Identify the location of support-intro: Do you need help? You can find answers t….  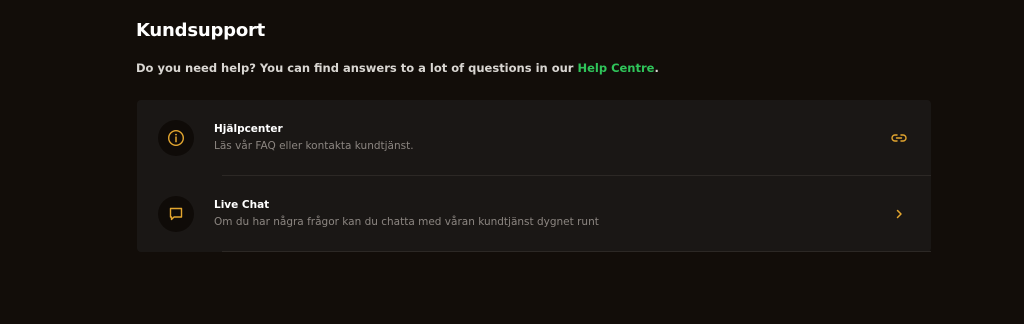
(397, 68).